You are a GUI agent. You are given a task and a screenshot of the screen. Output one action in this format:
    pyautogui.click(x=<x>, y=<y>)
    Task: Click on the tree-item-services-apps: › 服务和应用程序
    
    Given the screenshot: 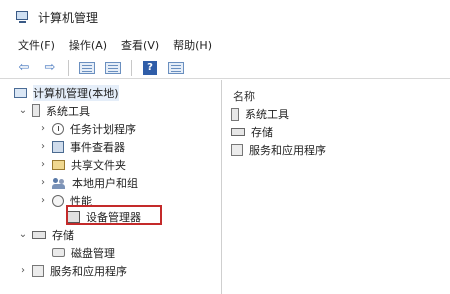 What is the action you would take?
    pyautogui.click(x=72, y=270)
    